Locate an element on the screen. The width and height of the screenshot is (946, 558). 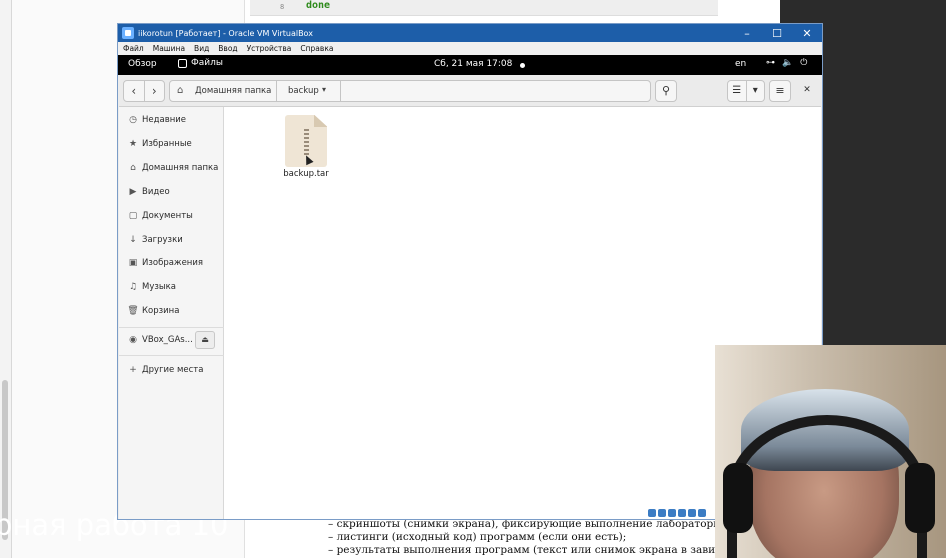
file-name: backup.tar is located at coordinates (306, 174).